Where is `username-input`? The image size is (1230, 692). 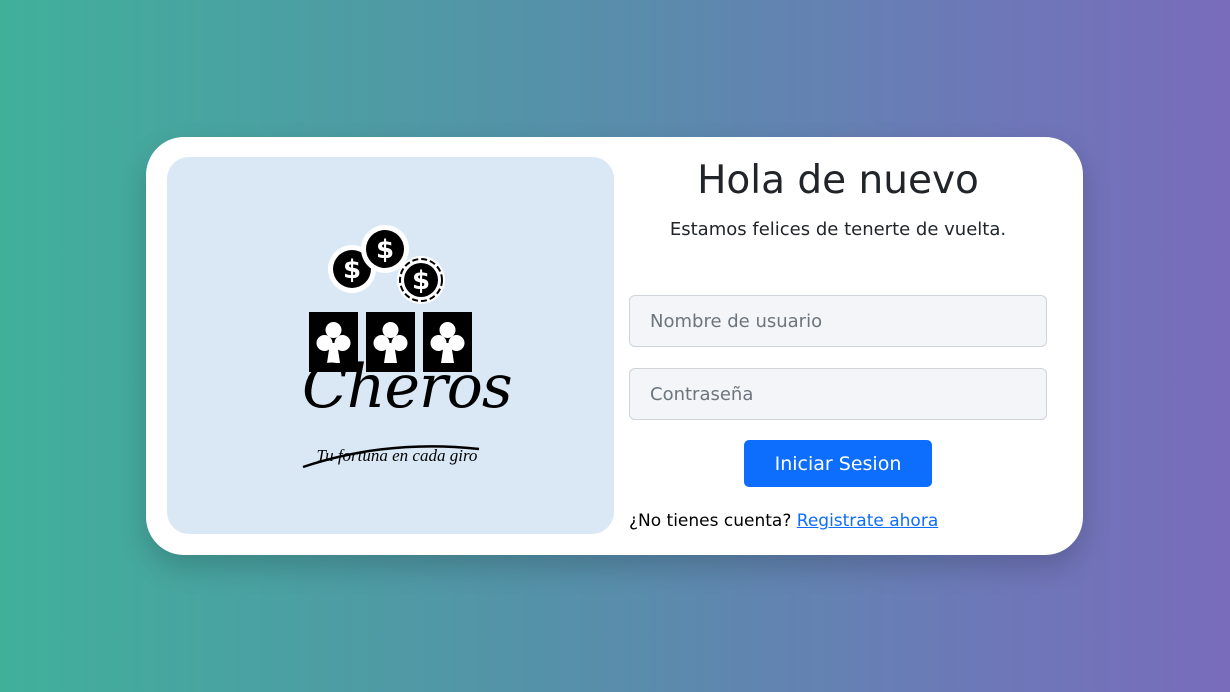
username-input is located at coordinates (838, 321).